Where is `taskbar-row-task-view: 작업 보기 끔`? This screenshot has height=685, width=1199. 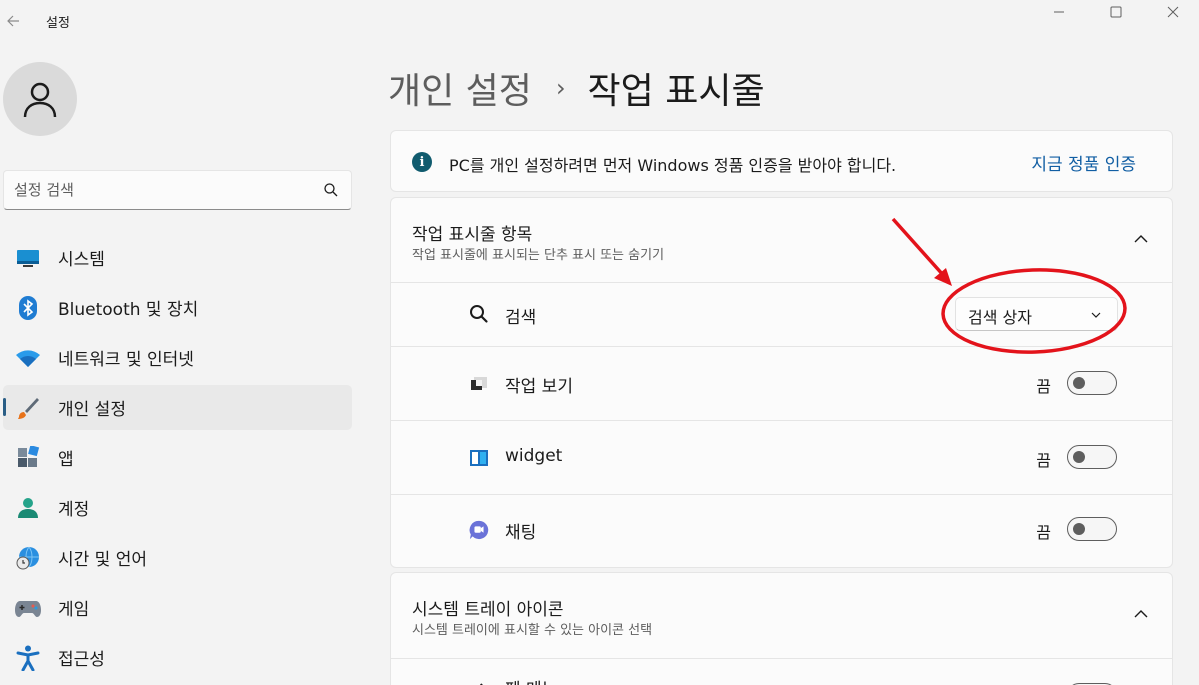
taskbar-row-task-view: 작업 보기 끔 is located at coordinates (781, 384).